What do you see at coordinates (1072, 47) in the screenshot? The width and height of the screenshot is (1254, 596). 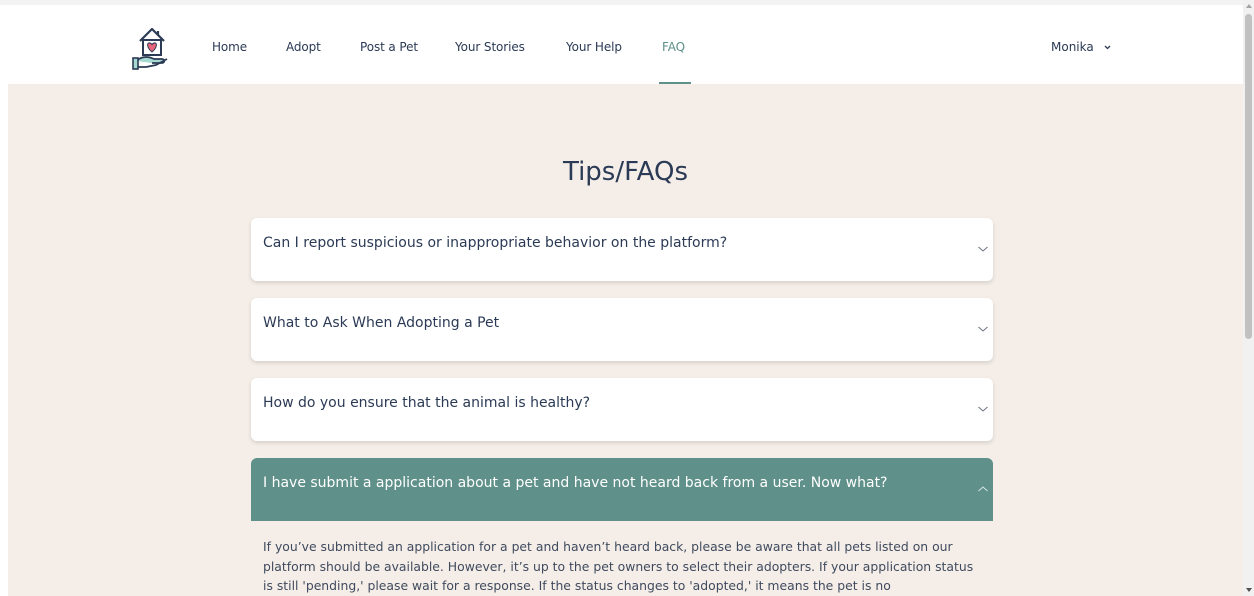 I see `user-name: Monika` at bounding box center [1072, 47].